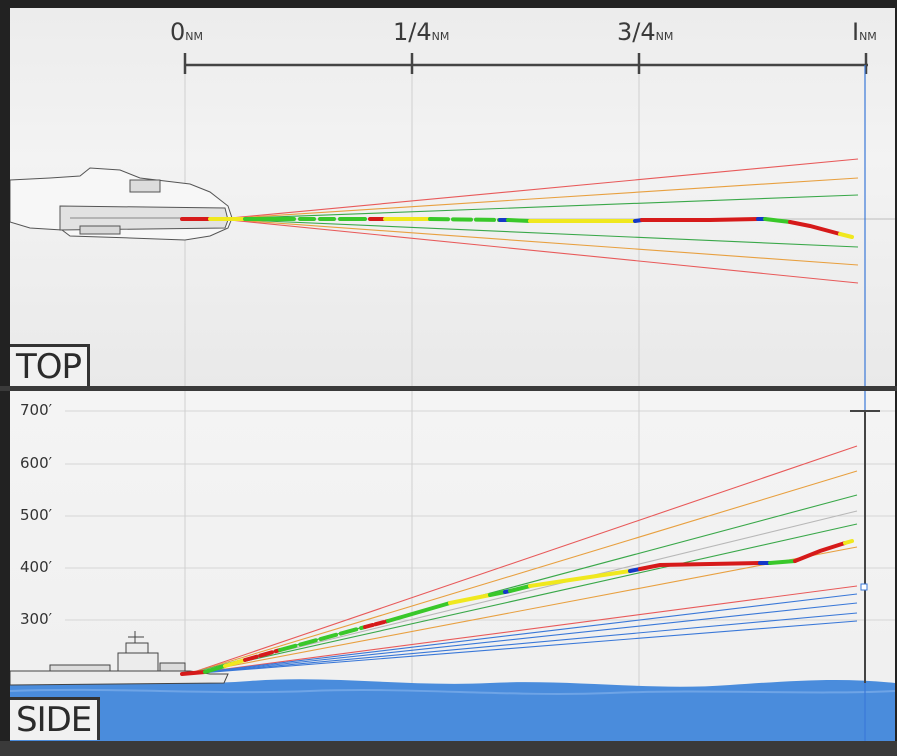 This screenshot has width=897, height=756. I want to click on scale-label-one: INM, so click(864, 32).